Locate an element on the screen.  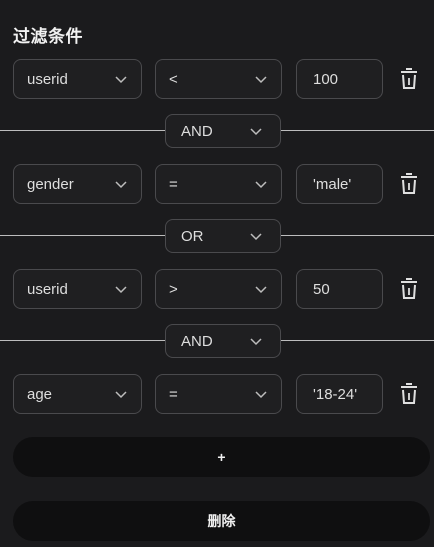
operator-select: < is located at coordinates (218, 79).